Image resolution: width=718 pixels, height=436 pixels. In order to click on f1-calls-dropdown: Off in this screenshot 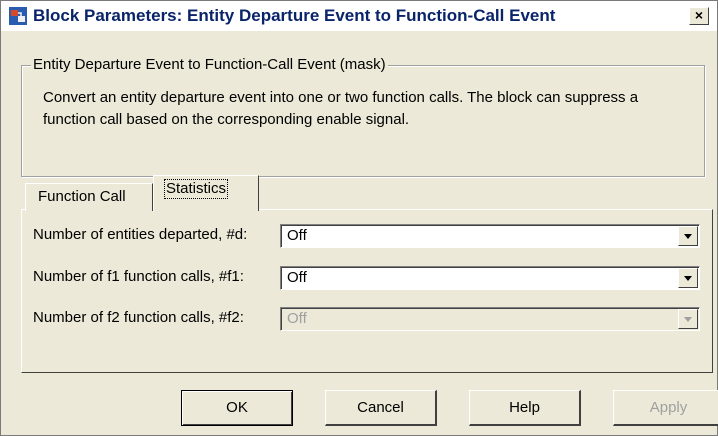, I will do `click(490, 278)`.